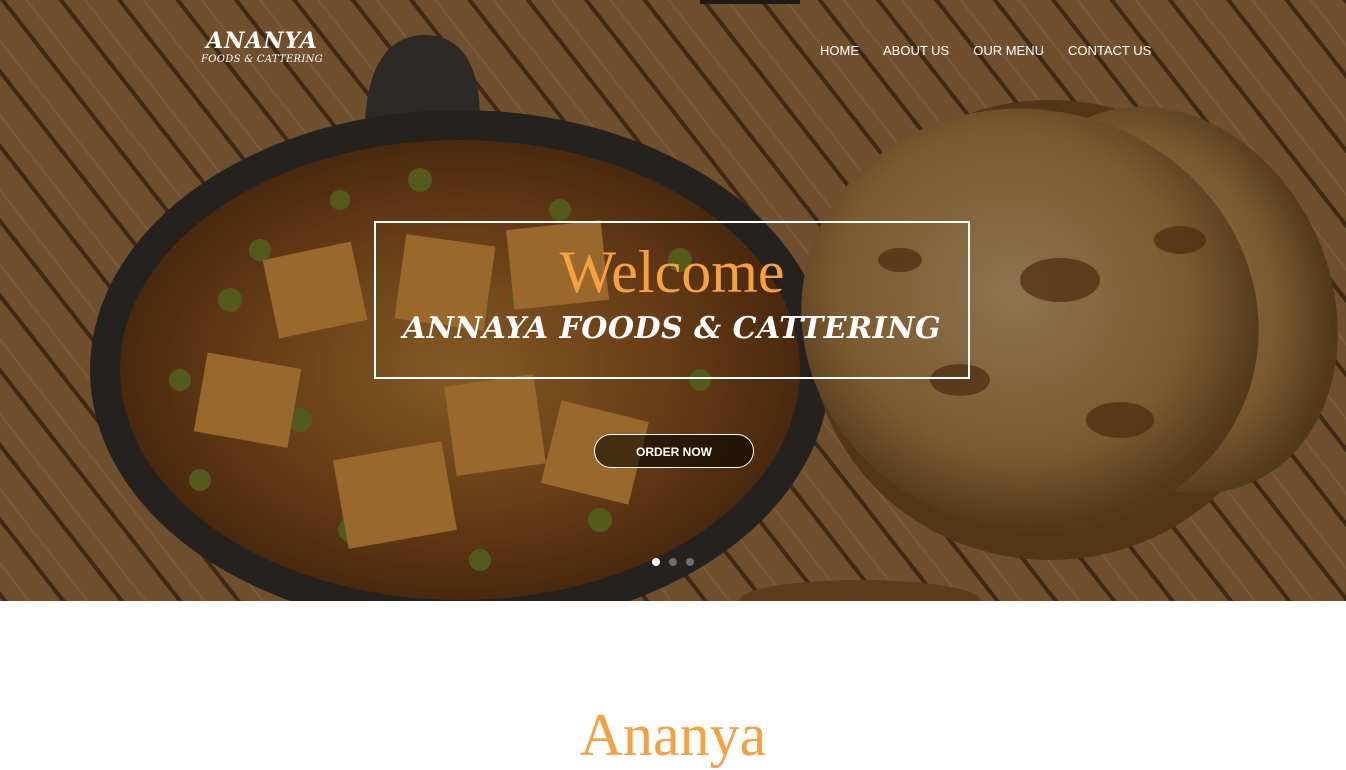 This screenshot has width=1346, height=770. I want to click on carousel-indicators, so click(673, 562).